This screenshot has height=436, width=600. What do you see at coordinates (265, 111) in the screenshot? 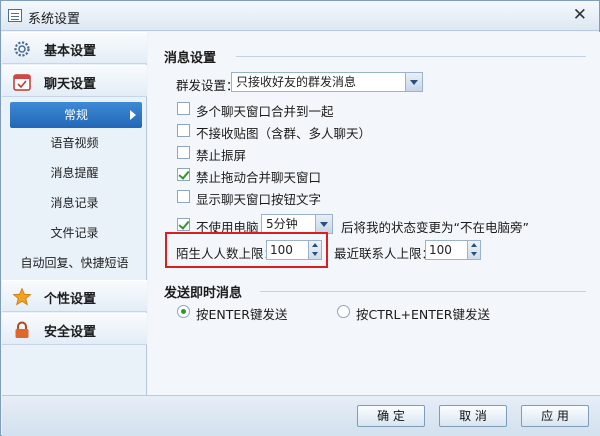
I see `merge-windows-label: 多个聊天窗口合并到一起` at bounding box center [265, 111].